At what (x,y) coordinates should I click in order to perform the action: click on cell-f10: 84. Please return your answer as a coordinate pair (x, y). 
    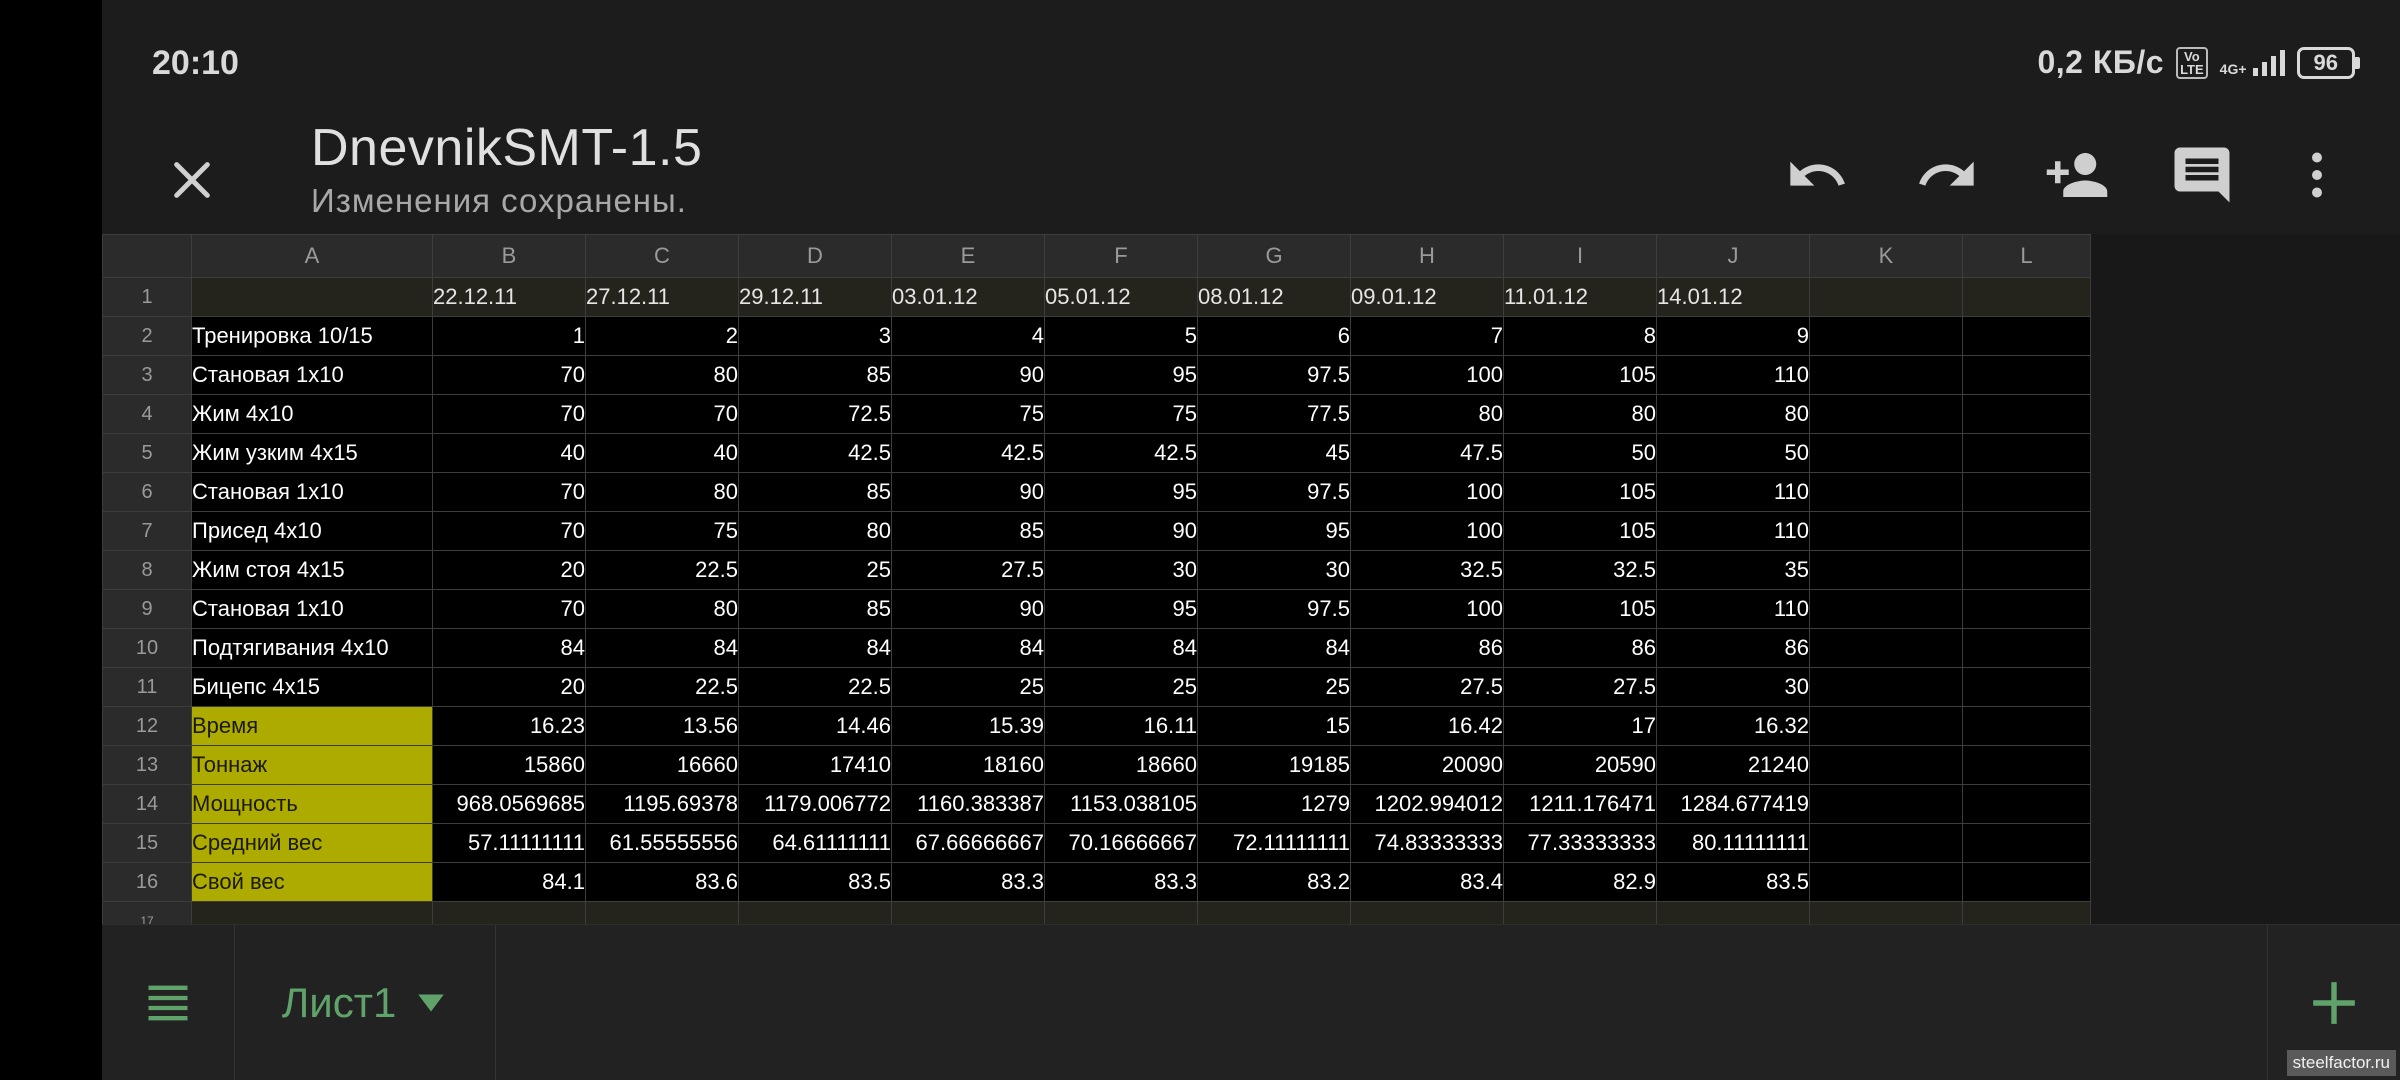
    Looking at the image, I should click on (1121, 648).